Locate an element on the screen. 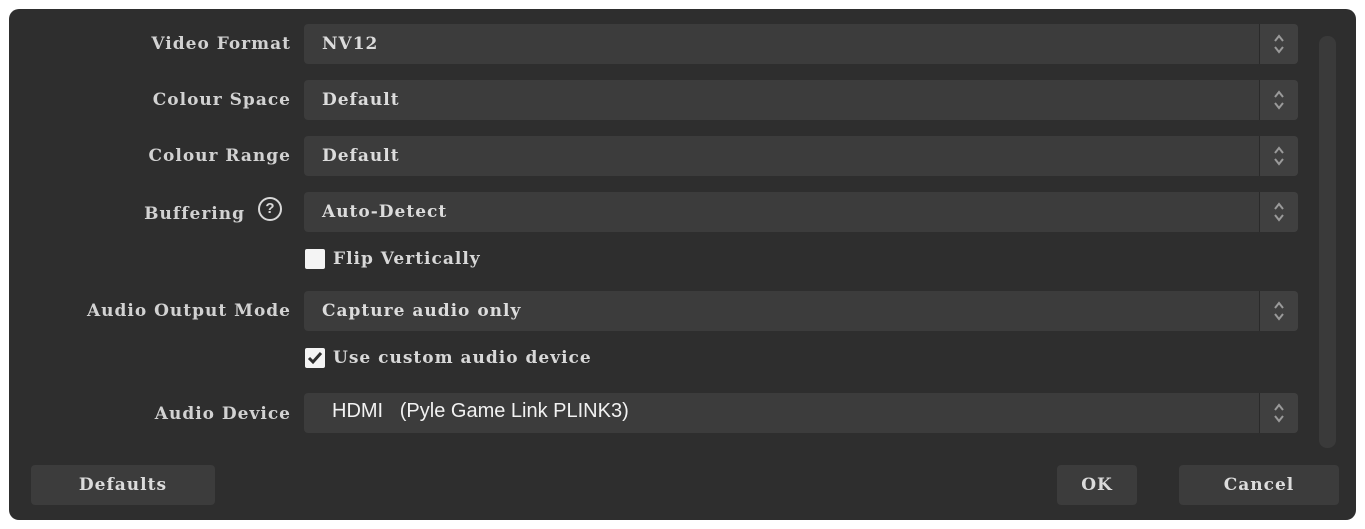  cancel-button: Cancel is located at coordinates (1259, 485).